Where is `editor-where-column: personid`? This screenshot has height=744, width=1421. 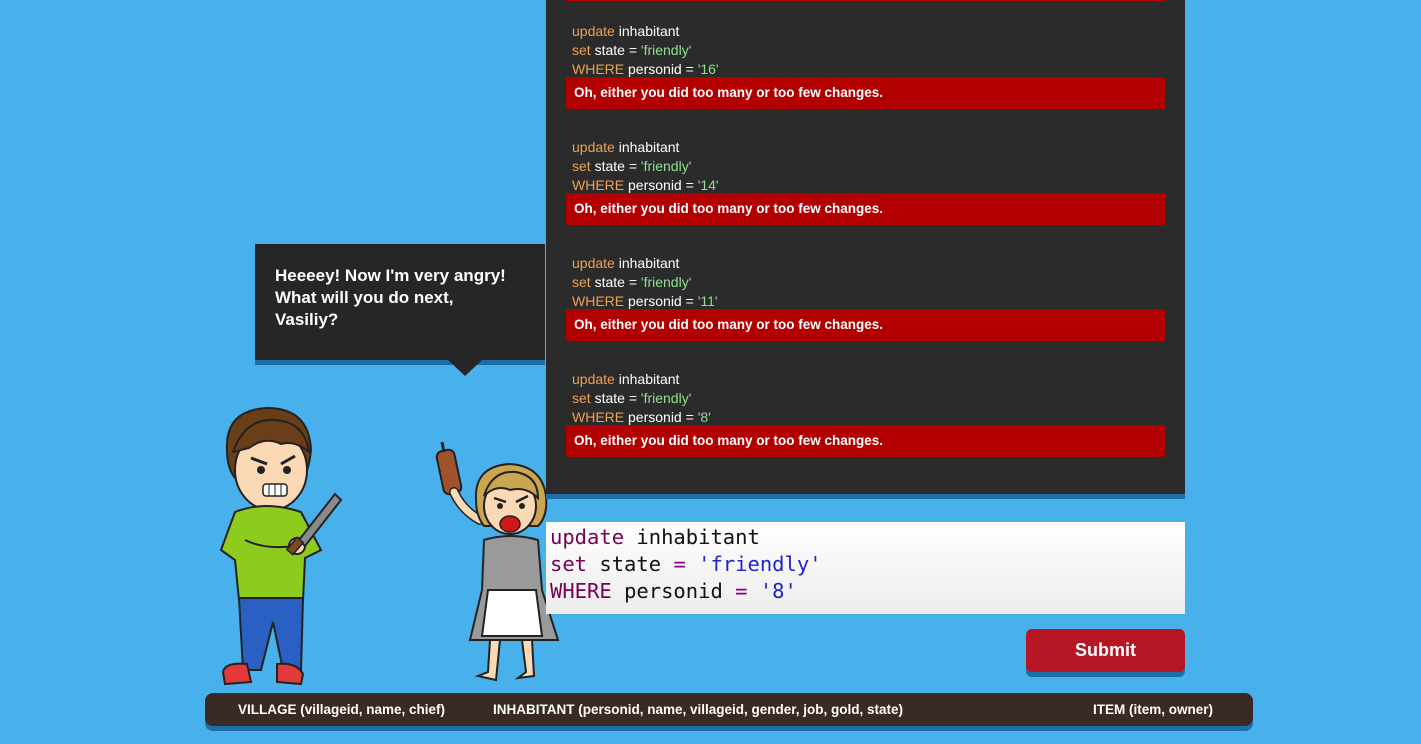 editor-where-column: personid is located at coordinates (673, 591).